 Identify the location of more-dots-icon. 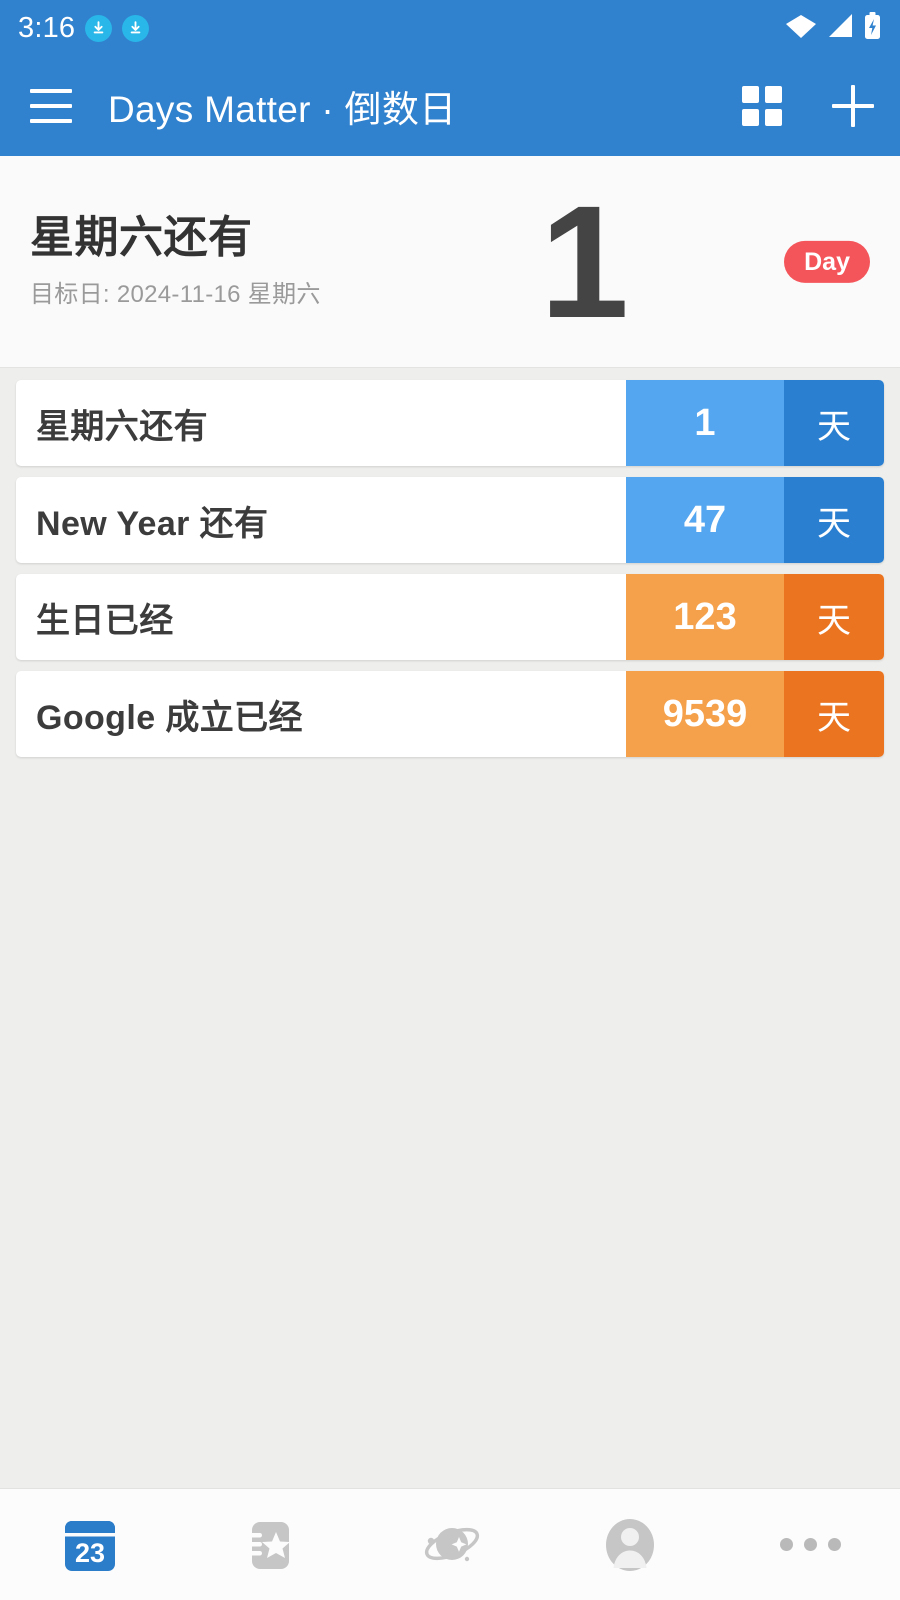
(810, 1544).